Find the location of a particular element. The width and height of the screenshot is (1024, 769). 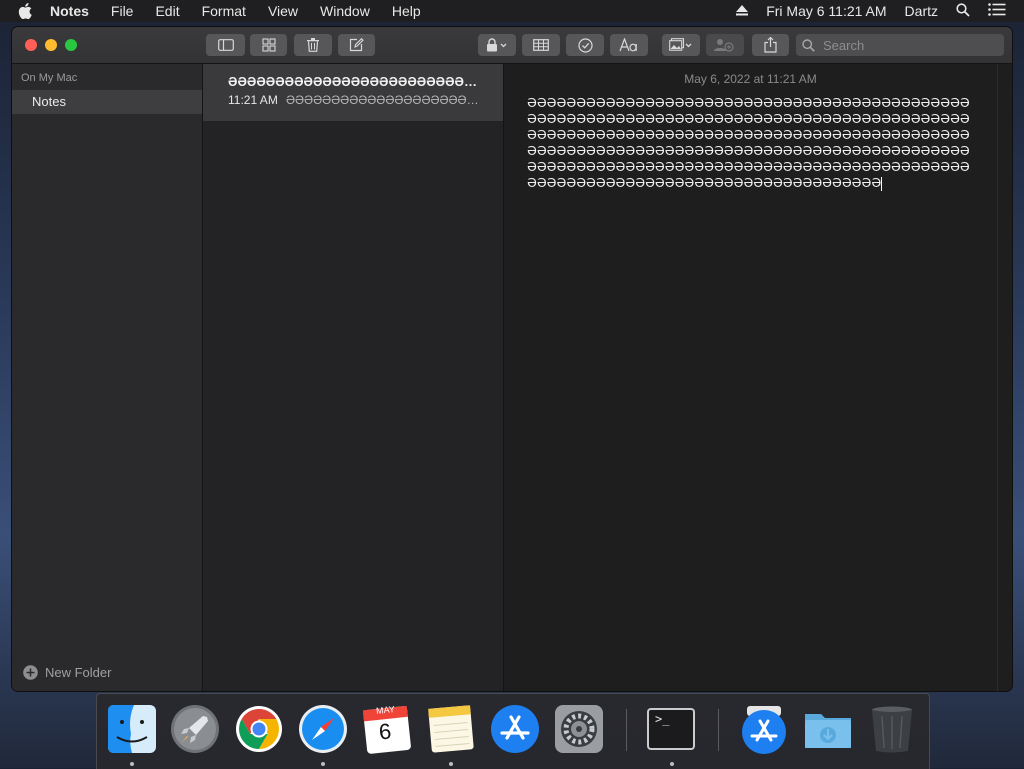

menu-app-name: Notes is located at coordinates (69, 11).